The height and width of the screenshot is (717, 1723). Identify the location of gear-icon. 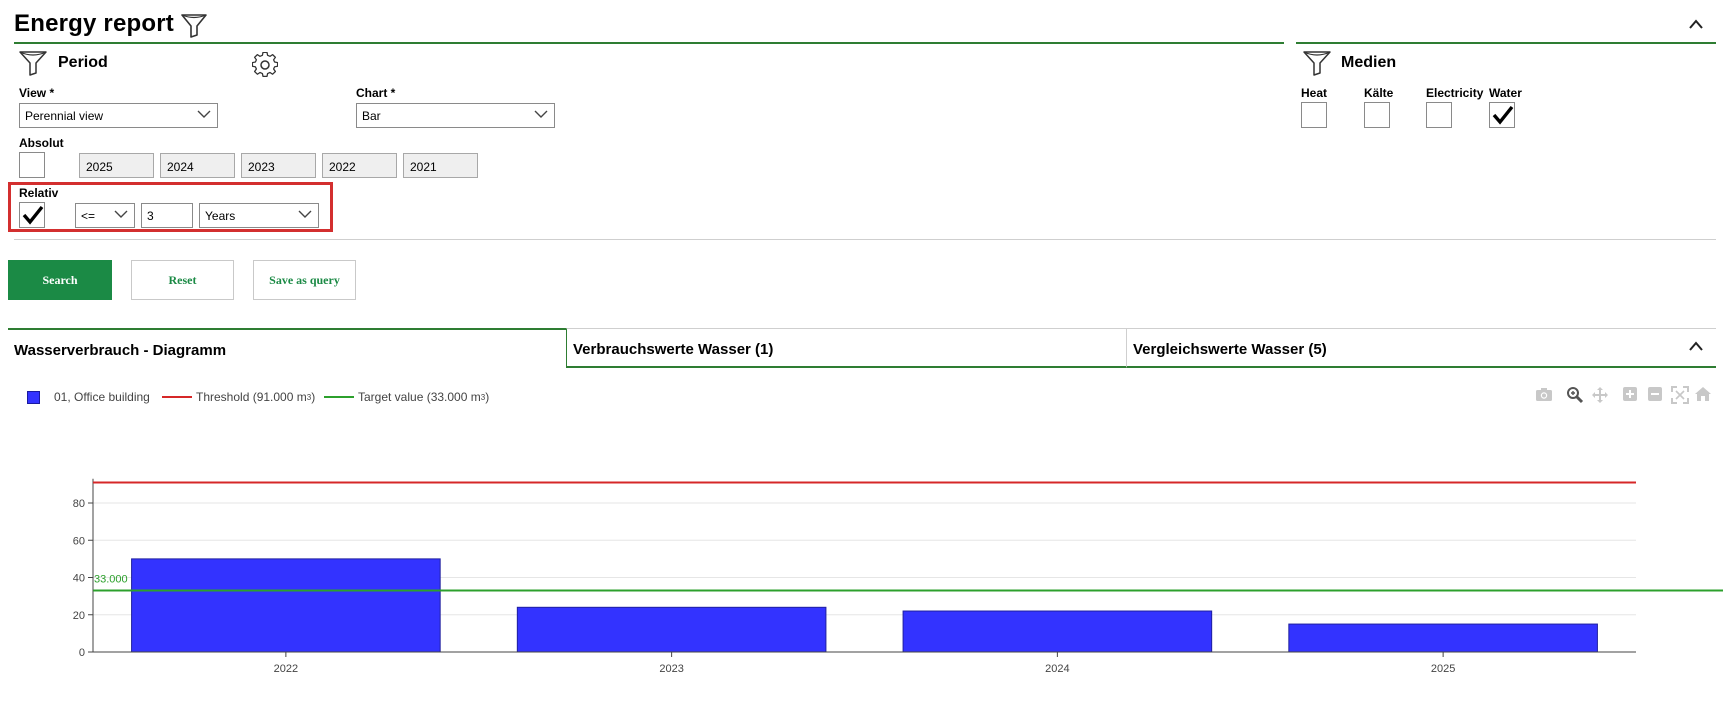
(265, 66).